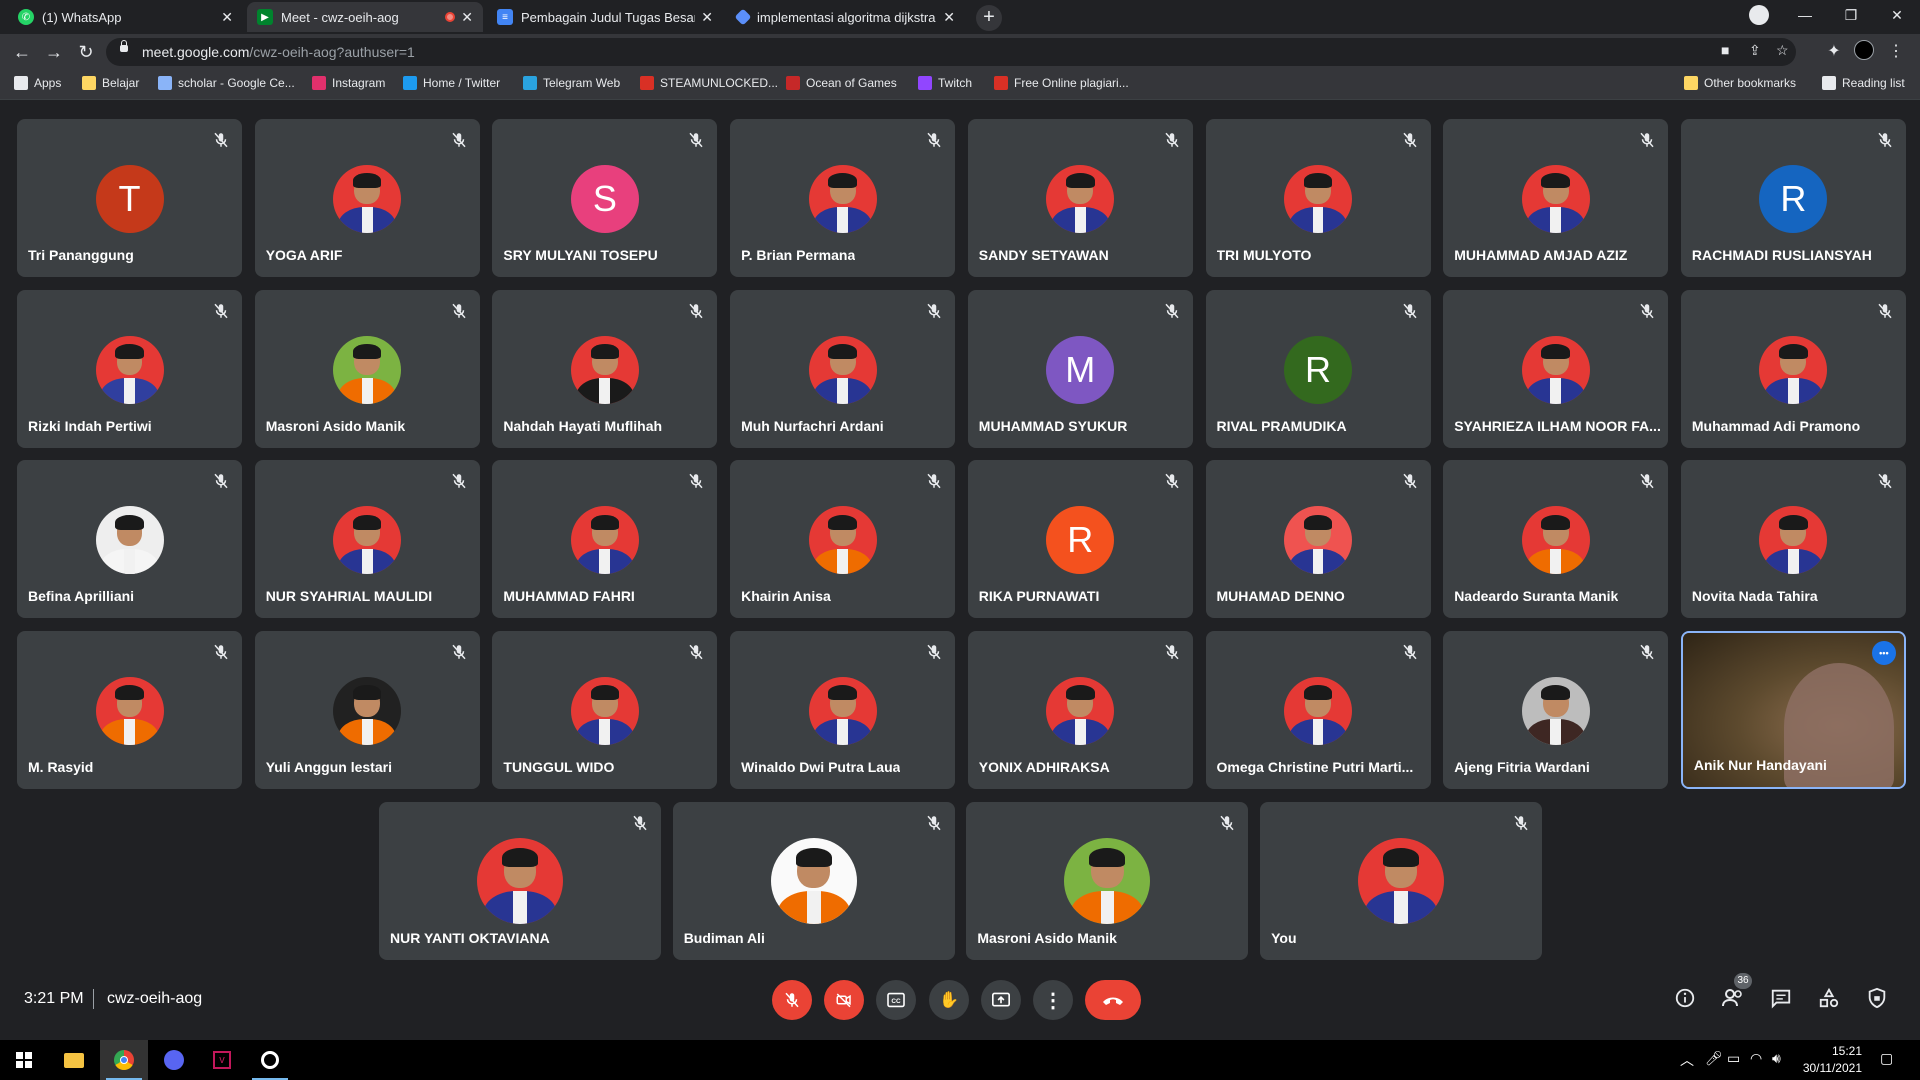 This screenshot has height=1080, width=1920. What do you see at coordinates (1793, 368) in the screenshot?
I see `participant-tile: Muhammad Adi Pramono` at bounding box center [1793, 368].